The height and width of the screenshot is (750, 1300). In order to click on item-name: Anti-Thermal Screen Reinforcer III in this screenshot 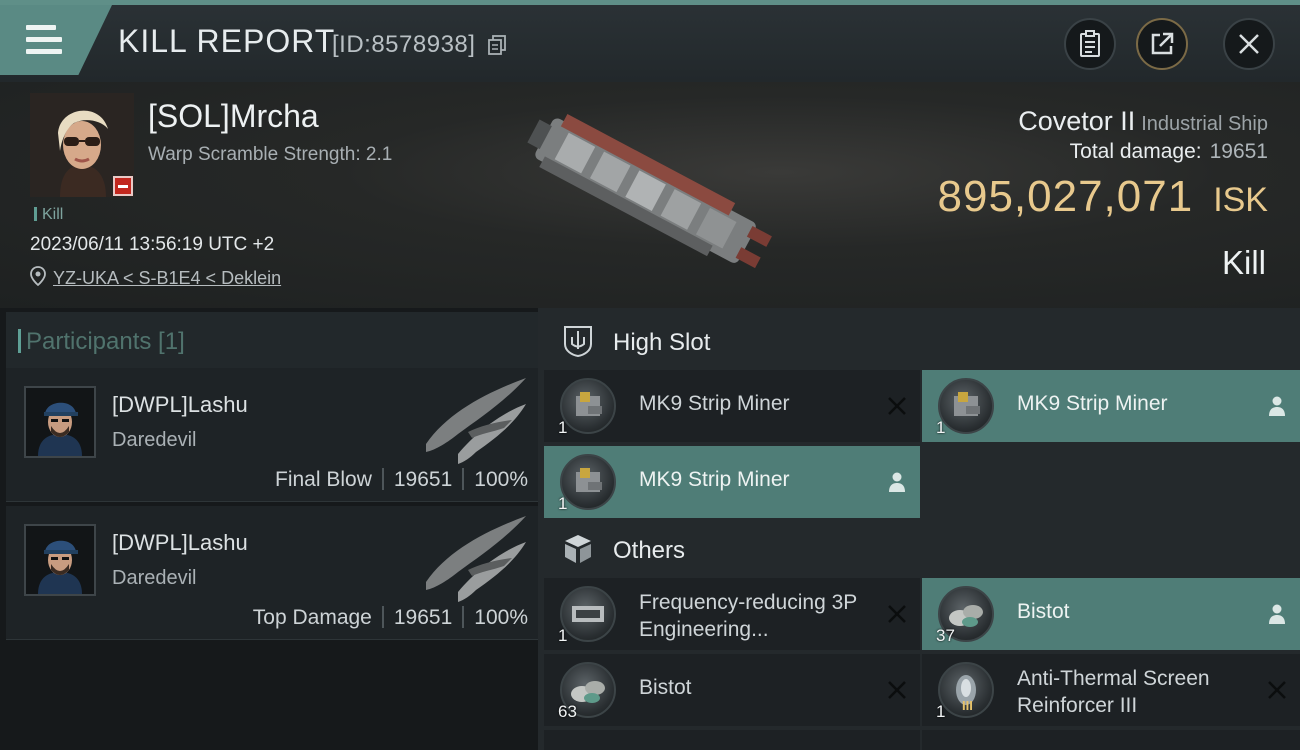, I will do `click(1113, 692)`.